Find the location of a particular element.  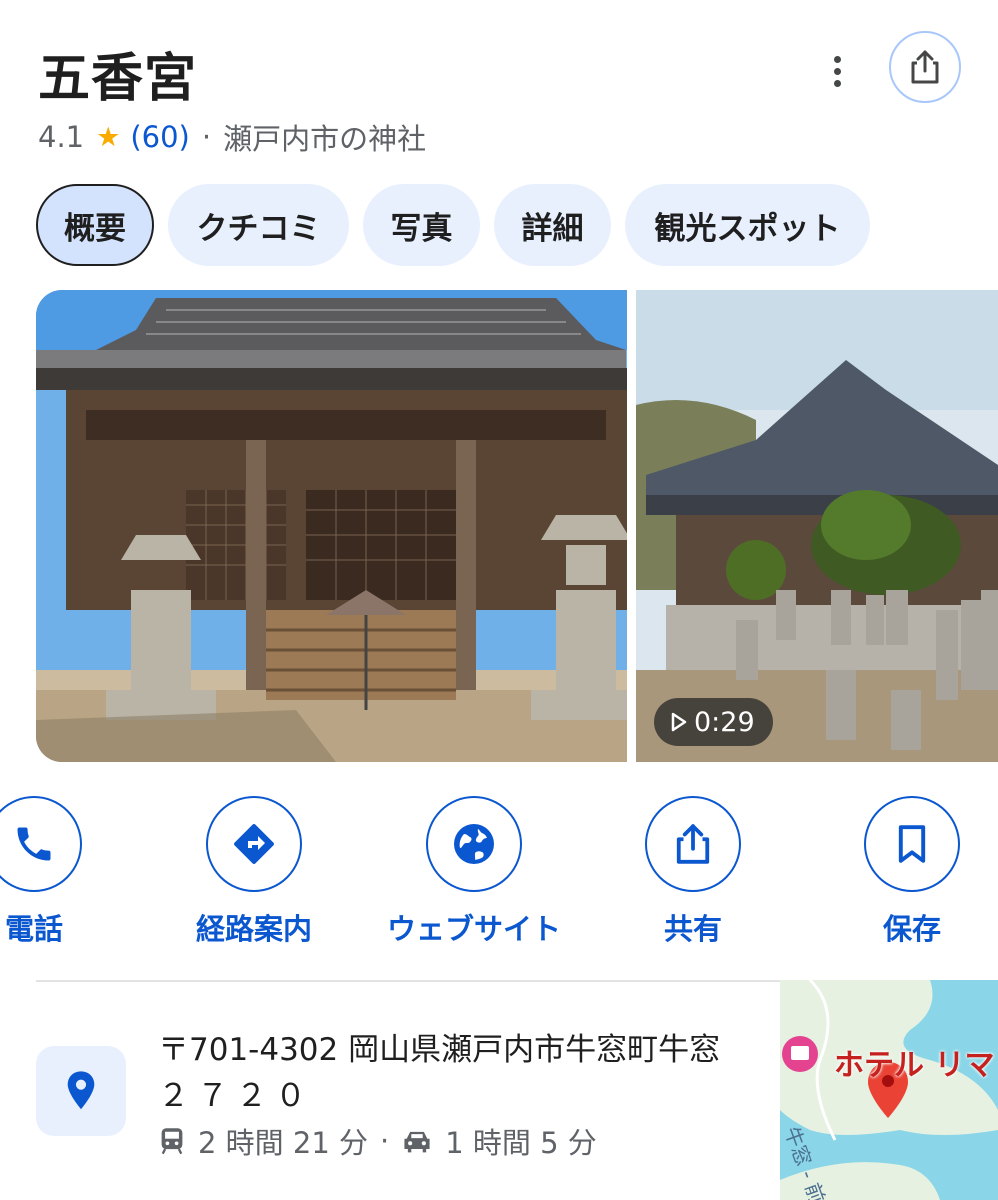

place-category: 瀬戸内市の神社 is located at coordinates (325, 139).